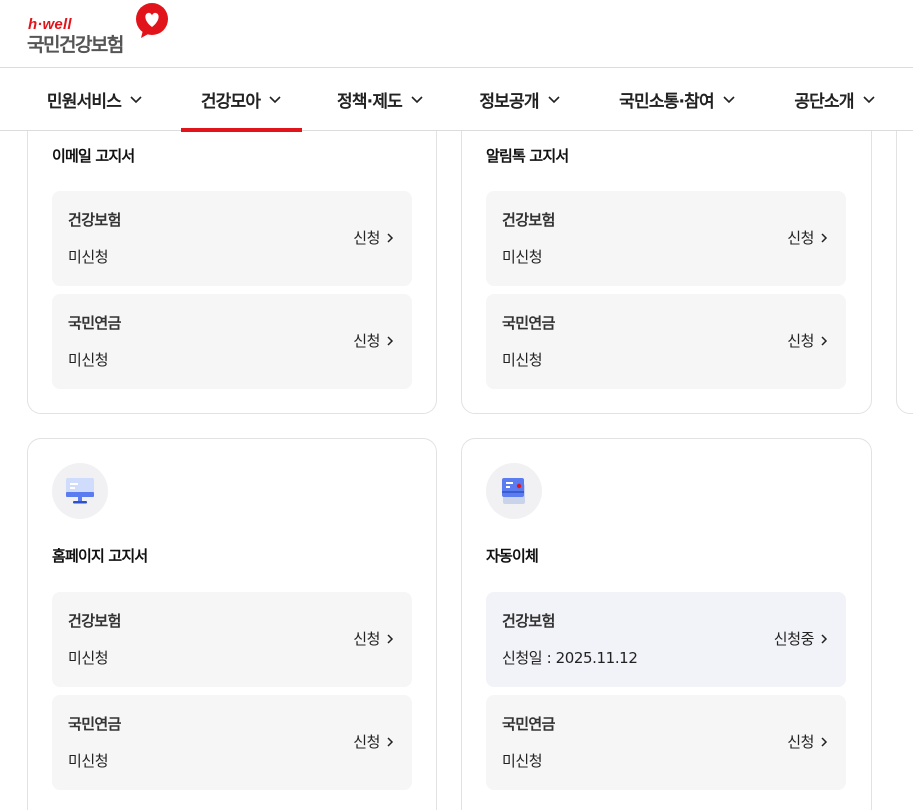 This screenshot has width=913, height=810. Describe the element at coordinates (512, 556) in the screenshot. I see `card-title: 자동이체` at that location.